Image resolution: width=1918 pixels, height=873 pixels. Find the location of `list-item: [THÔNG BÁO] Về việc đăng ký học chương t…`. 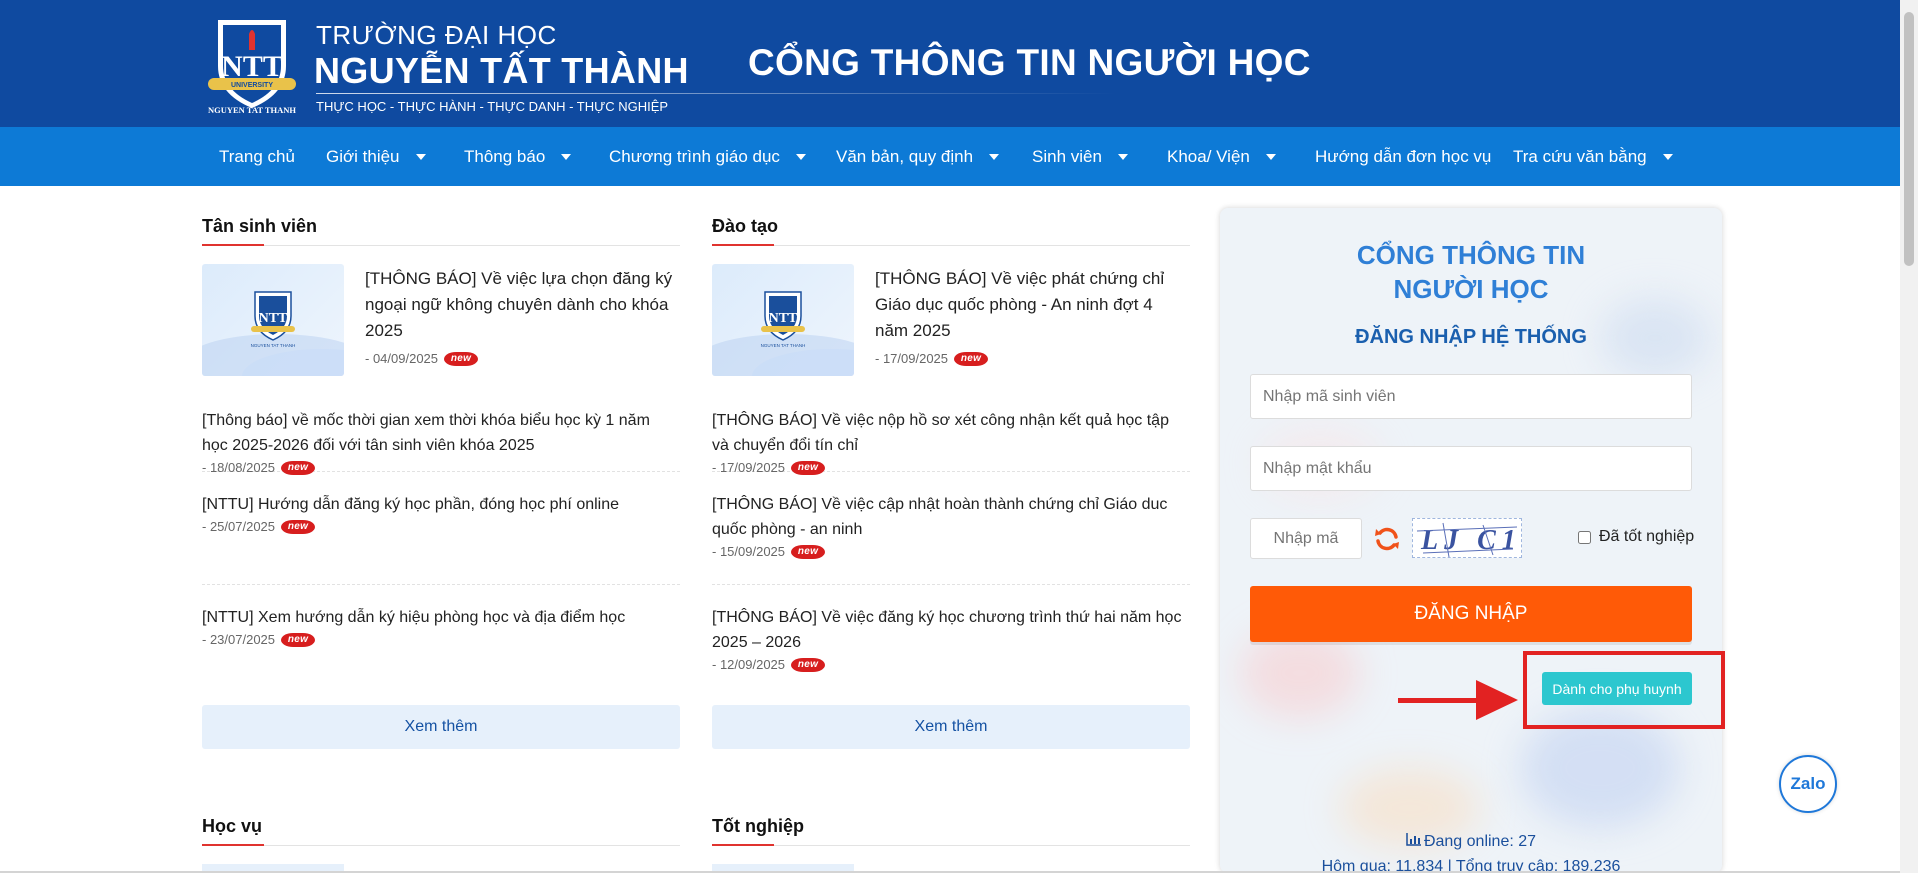

list-item: [THÔNG BÁO] Về việc đăng ký học chương t… is located at coordinates (951, 645).